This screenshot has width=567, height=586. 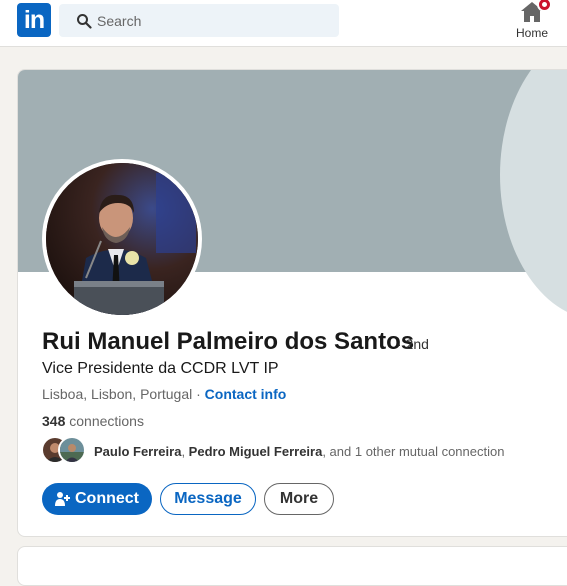 I want to click on connect-label: Connect, so click(x=107, y=498).